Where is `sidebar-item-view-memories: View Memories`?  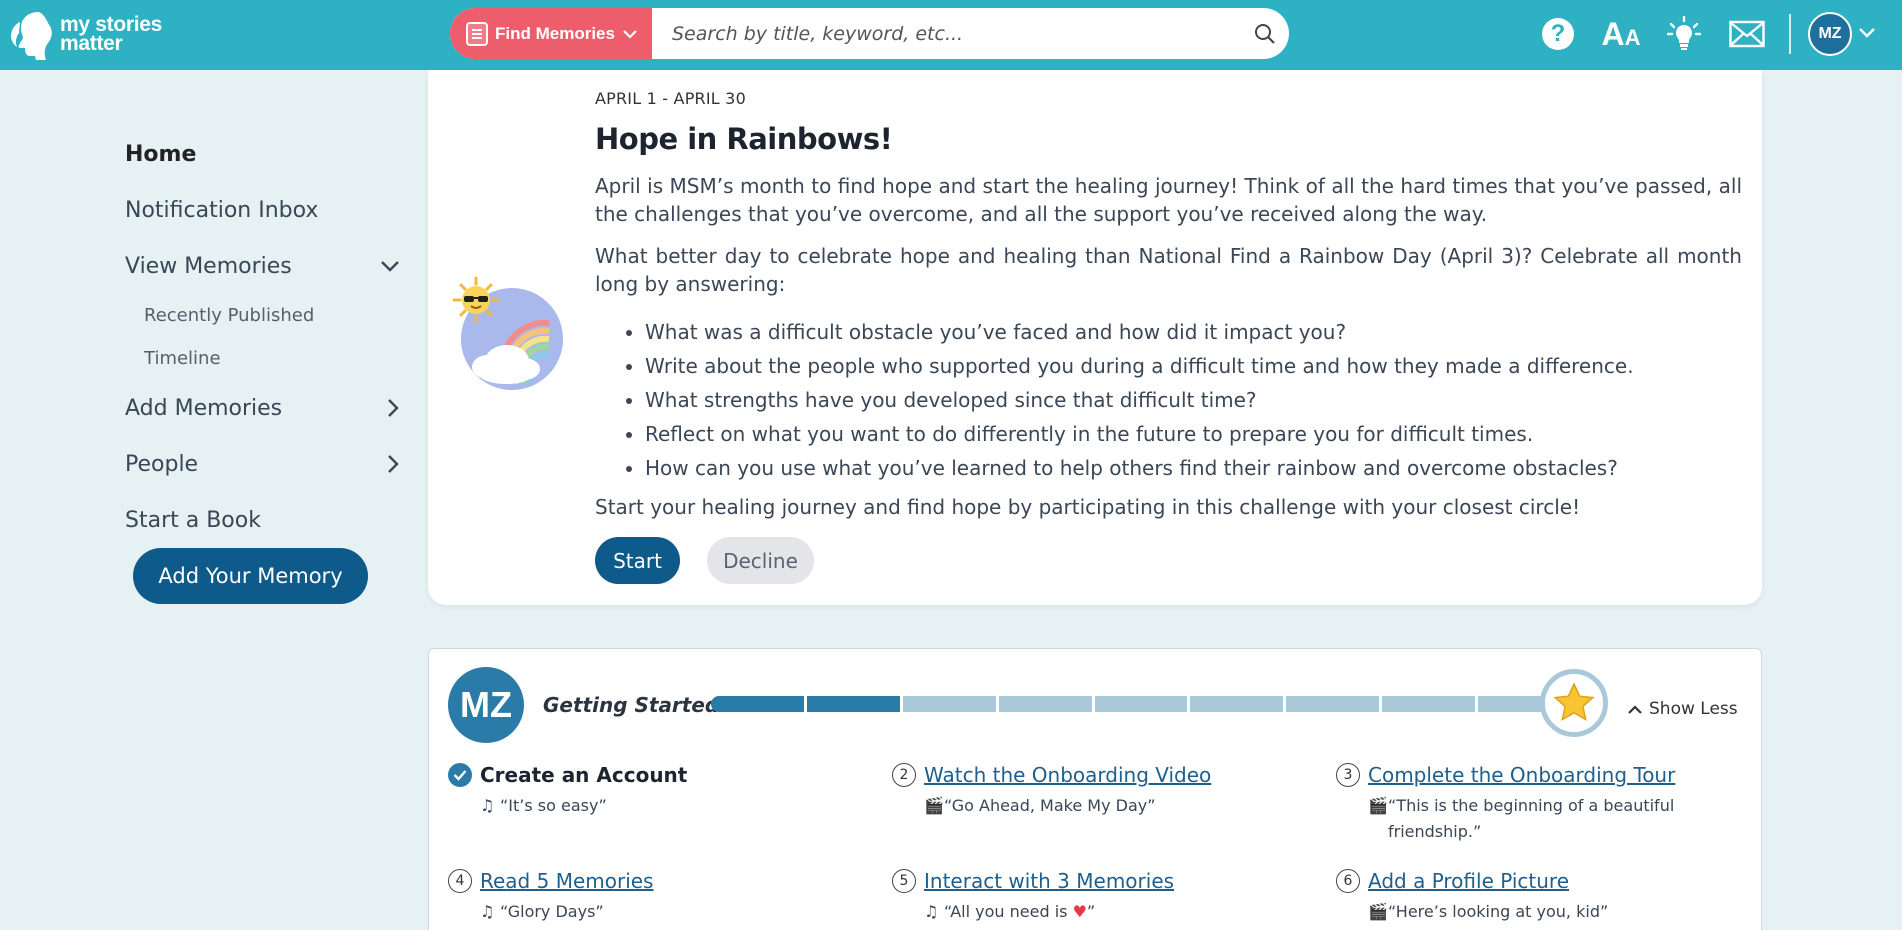
sidebar-item-view-memories: View Memories is located at coordinates (262, 266).